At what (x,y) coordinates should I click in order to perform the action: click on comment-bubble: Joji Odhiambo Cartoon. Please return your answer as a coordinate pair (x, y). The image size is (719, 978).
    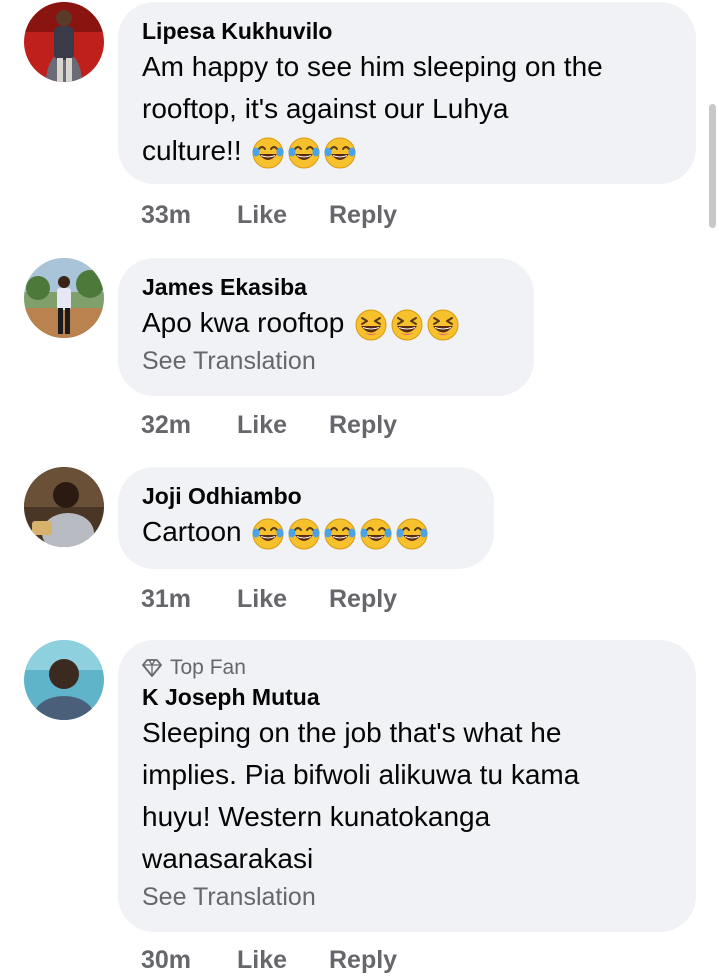
    Looking at the image, I should click on (306, 518).